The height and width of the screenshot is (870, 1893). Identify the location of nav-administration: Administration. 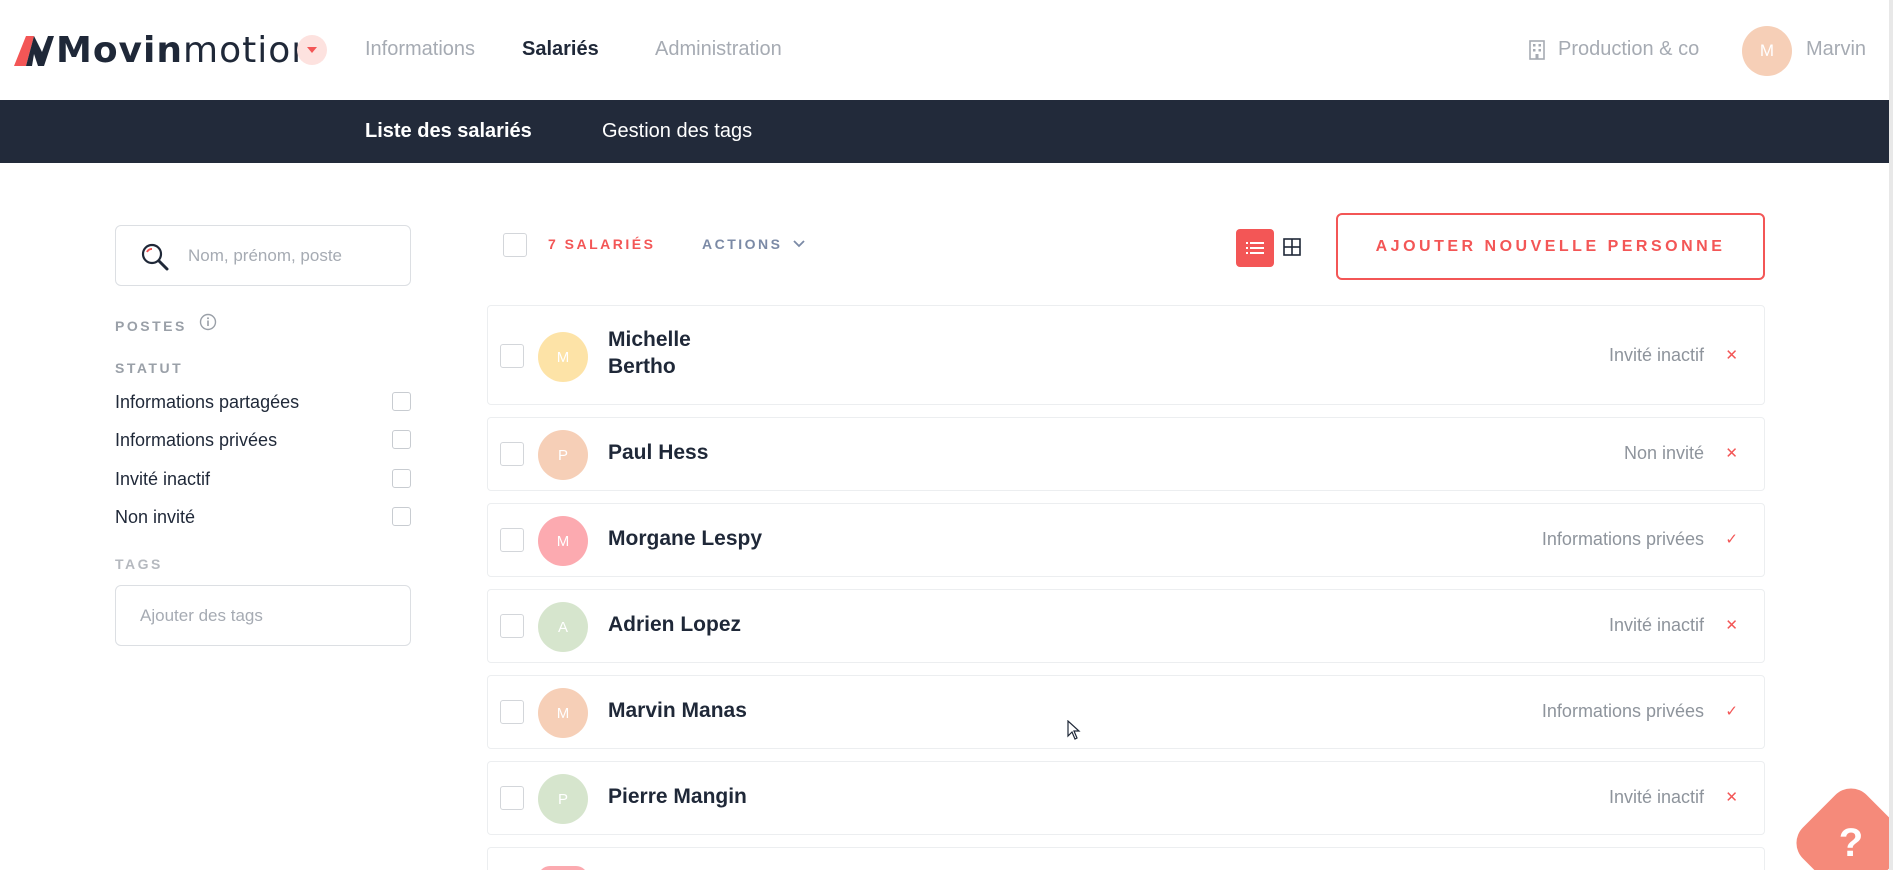
(718, 49).